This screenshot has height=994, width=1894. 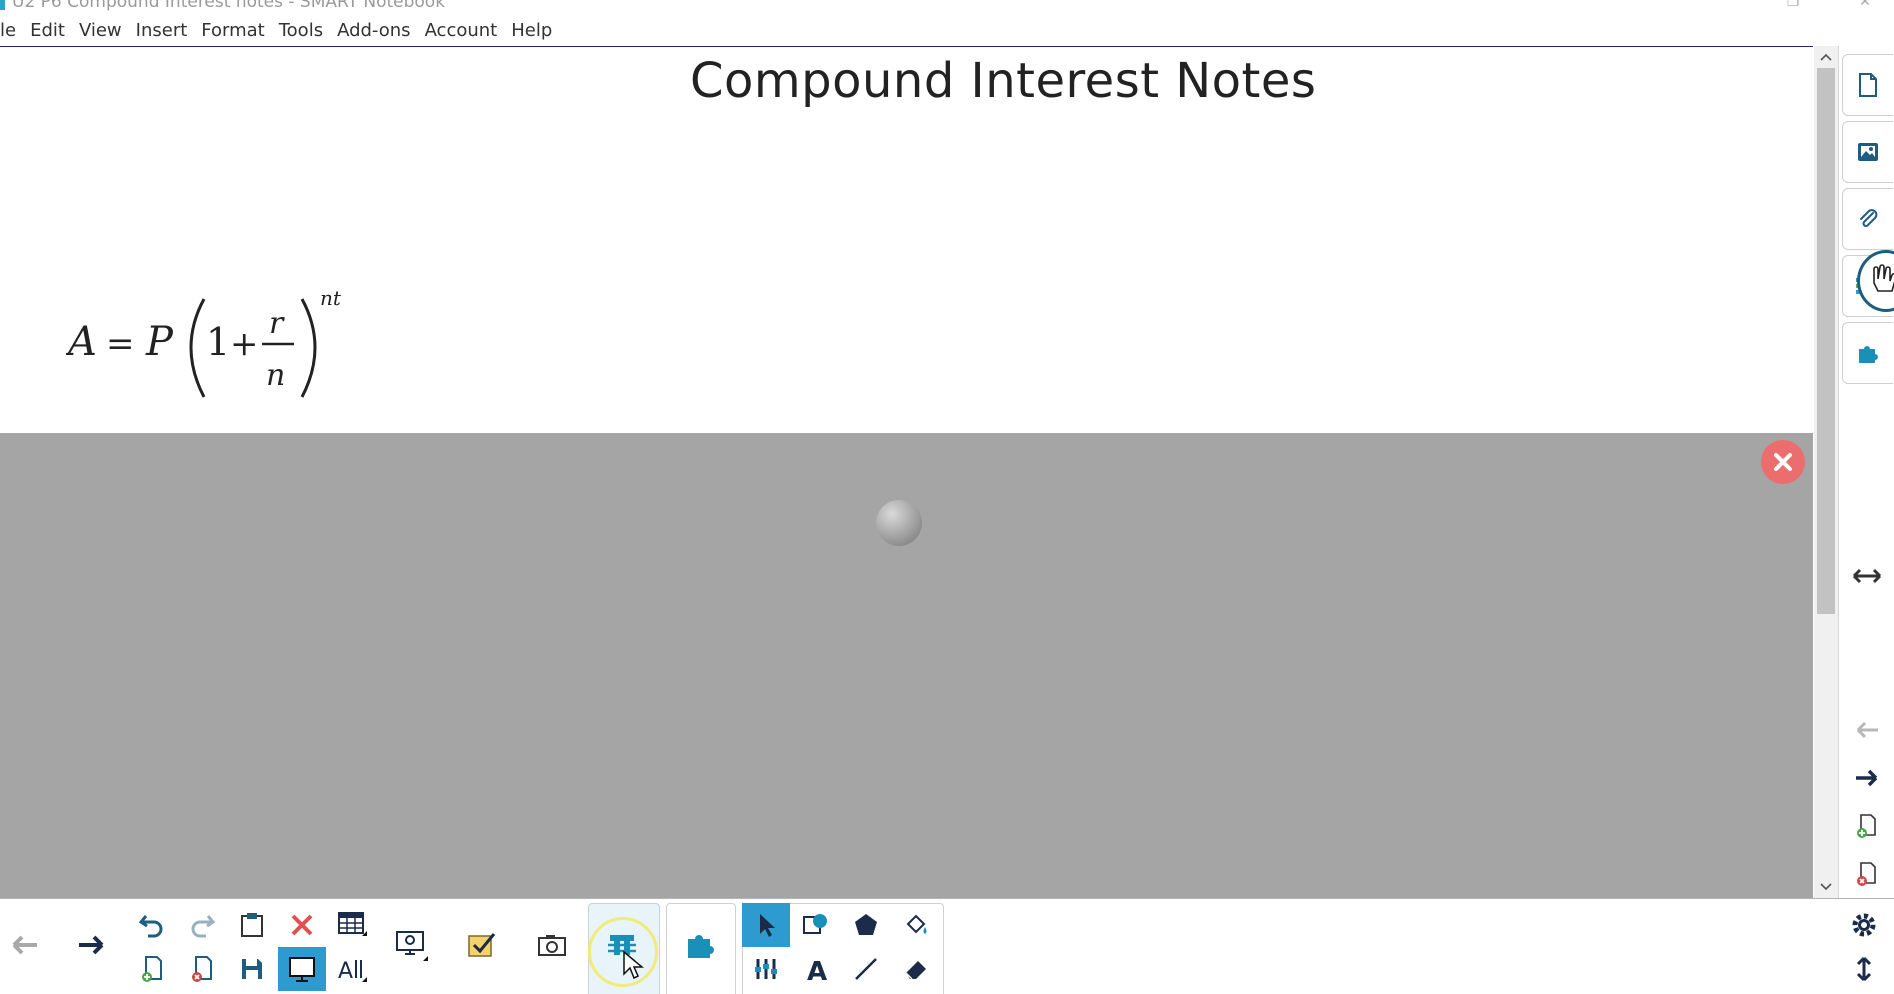 What do you see at coordinates (531, 31) in the screenshot?
I see `menu-help: Help` at bounding box center [531, 31].